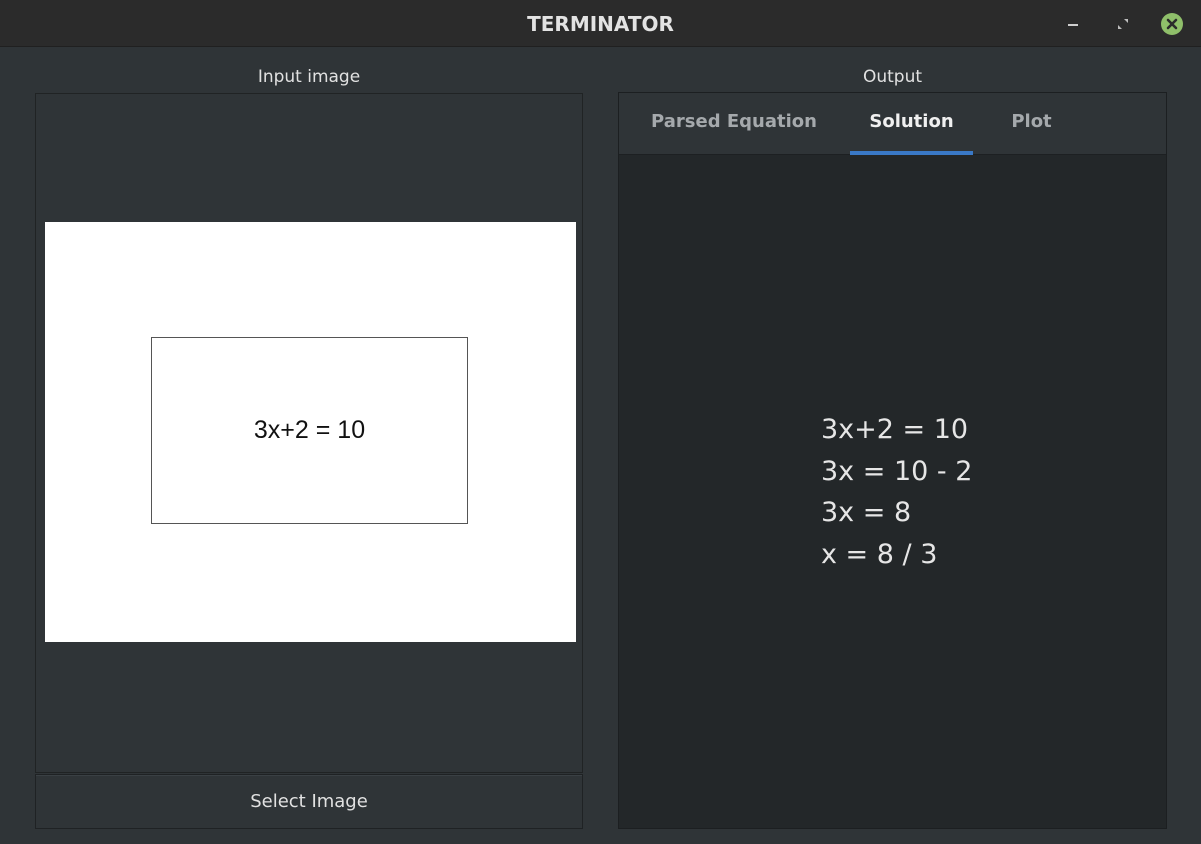  I want to click on maximize-icon, so click(1123, 24).